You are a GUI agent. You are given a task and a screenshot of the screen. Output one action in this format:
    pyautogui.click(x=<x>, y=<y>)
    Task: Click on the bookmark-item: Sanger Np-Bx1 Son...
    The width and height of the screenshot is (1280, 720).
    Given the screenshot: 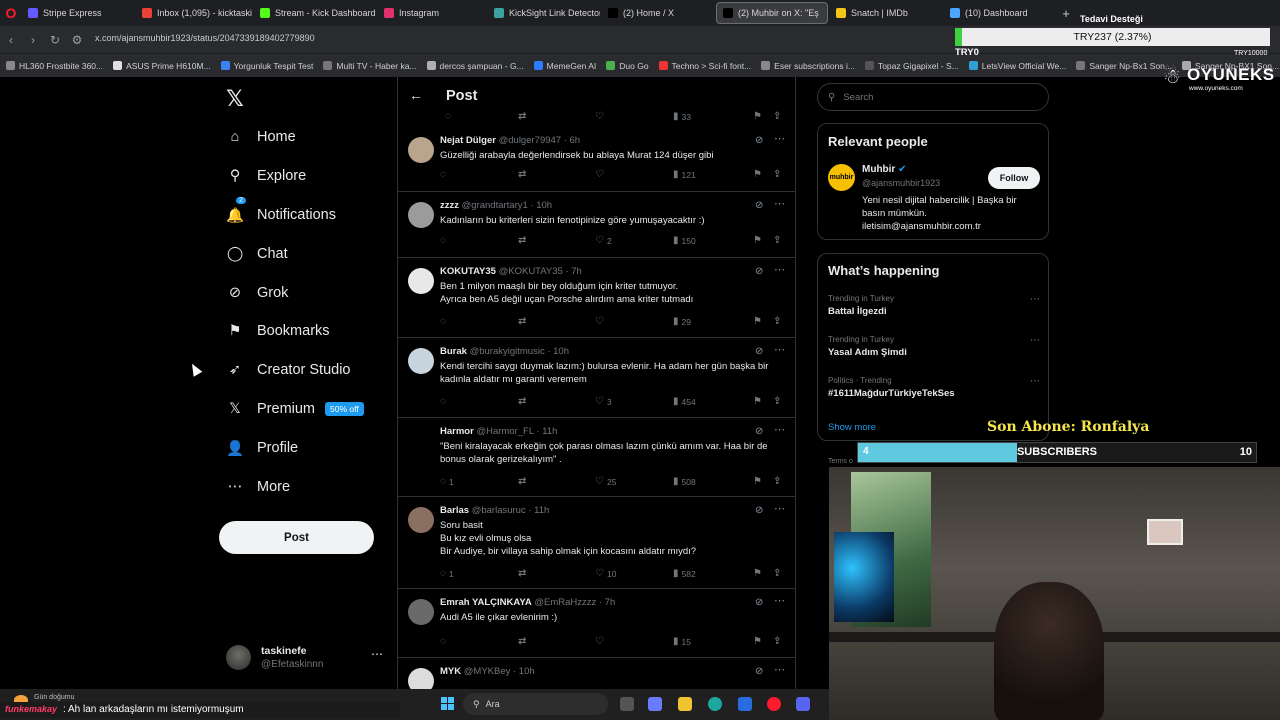 What is the action you would take?
    pyautogui.click(x=1124, y=66)
    